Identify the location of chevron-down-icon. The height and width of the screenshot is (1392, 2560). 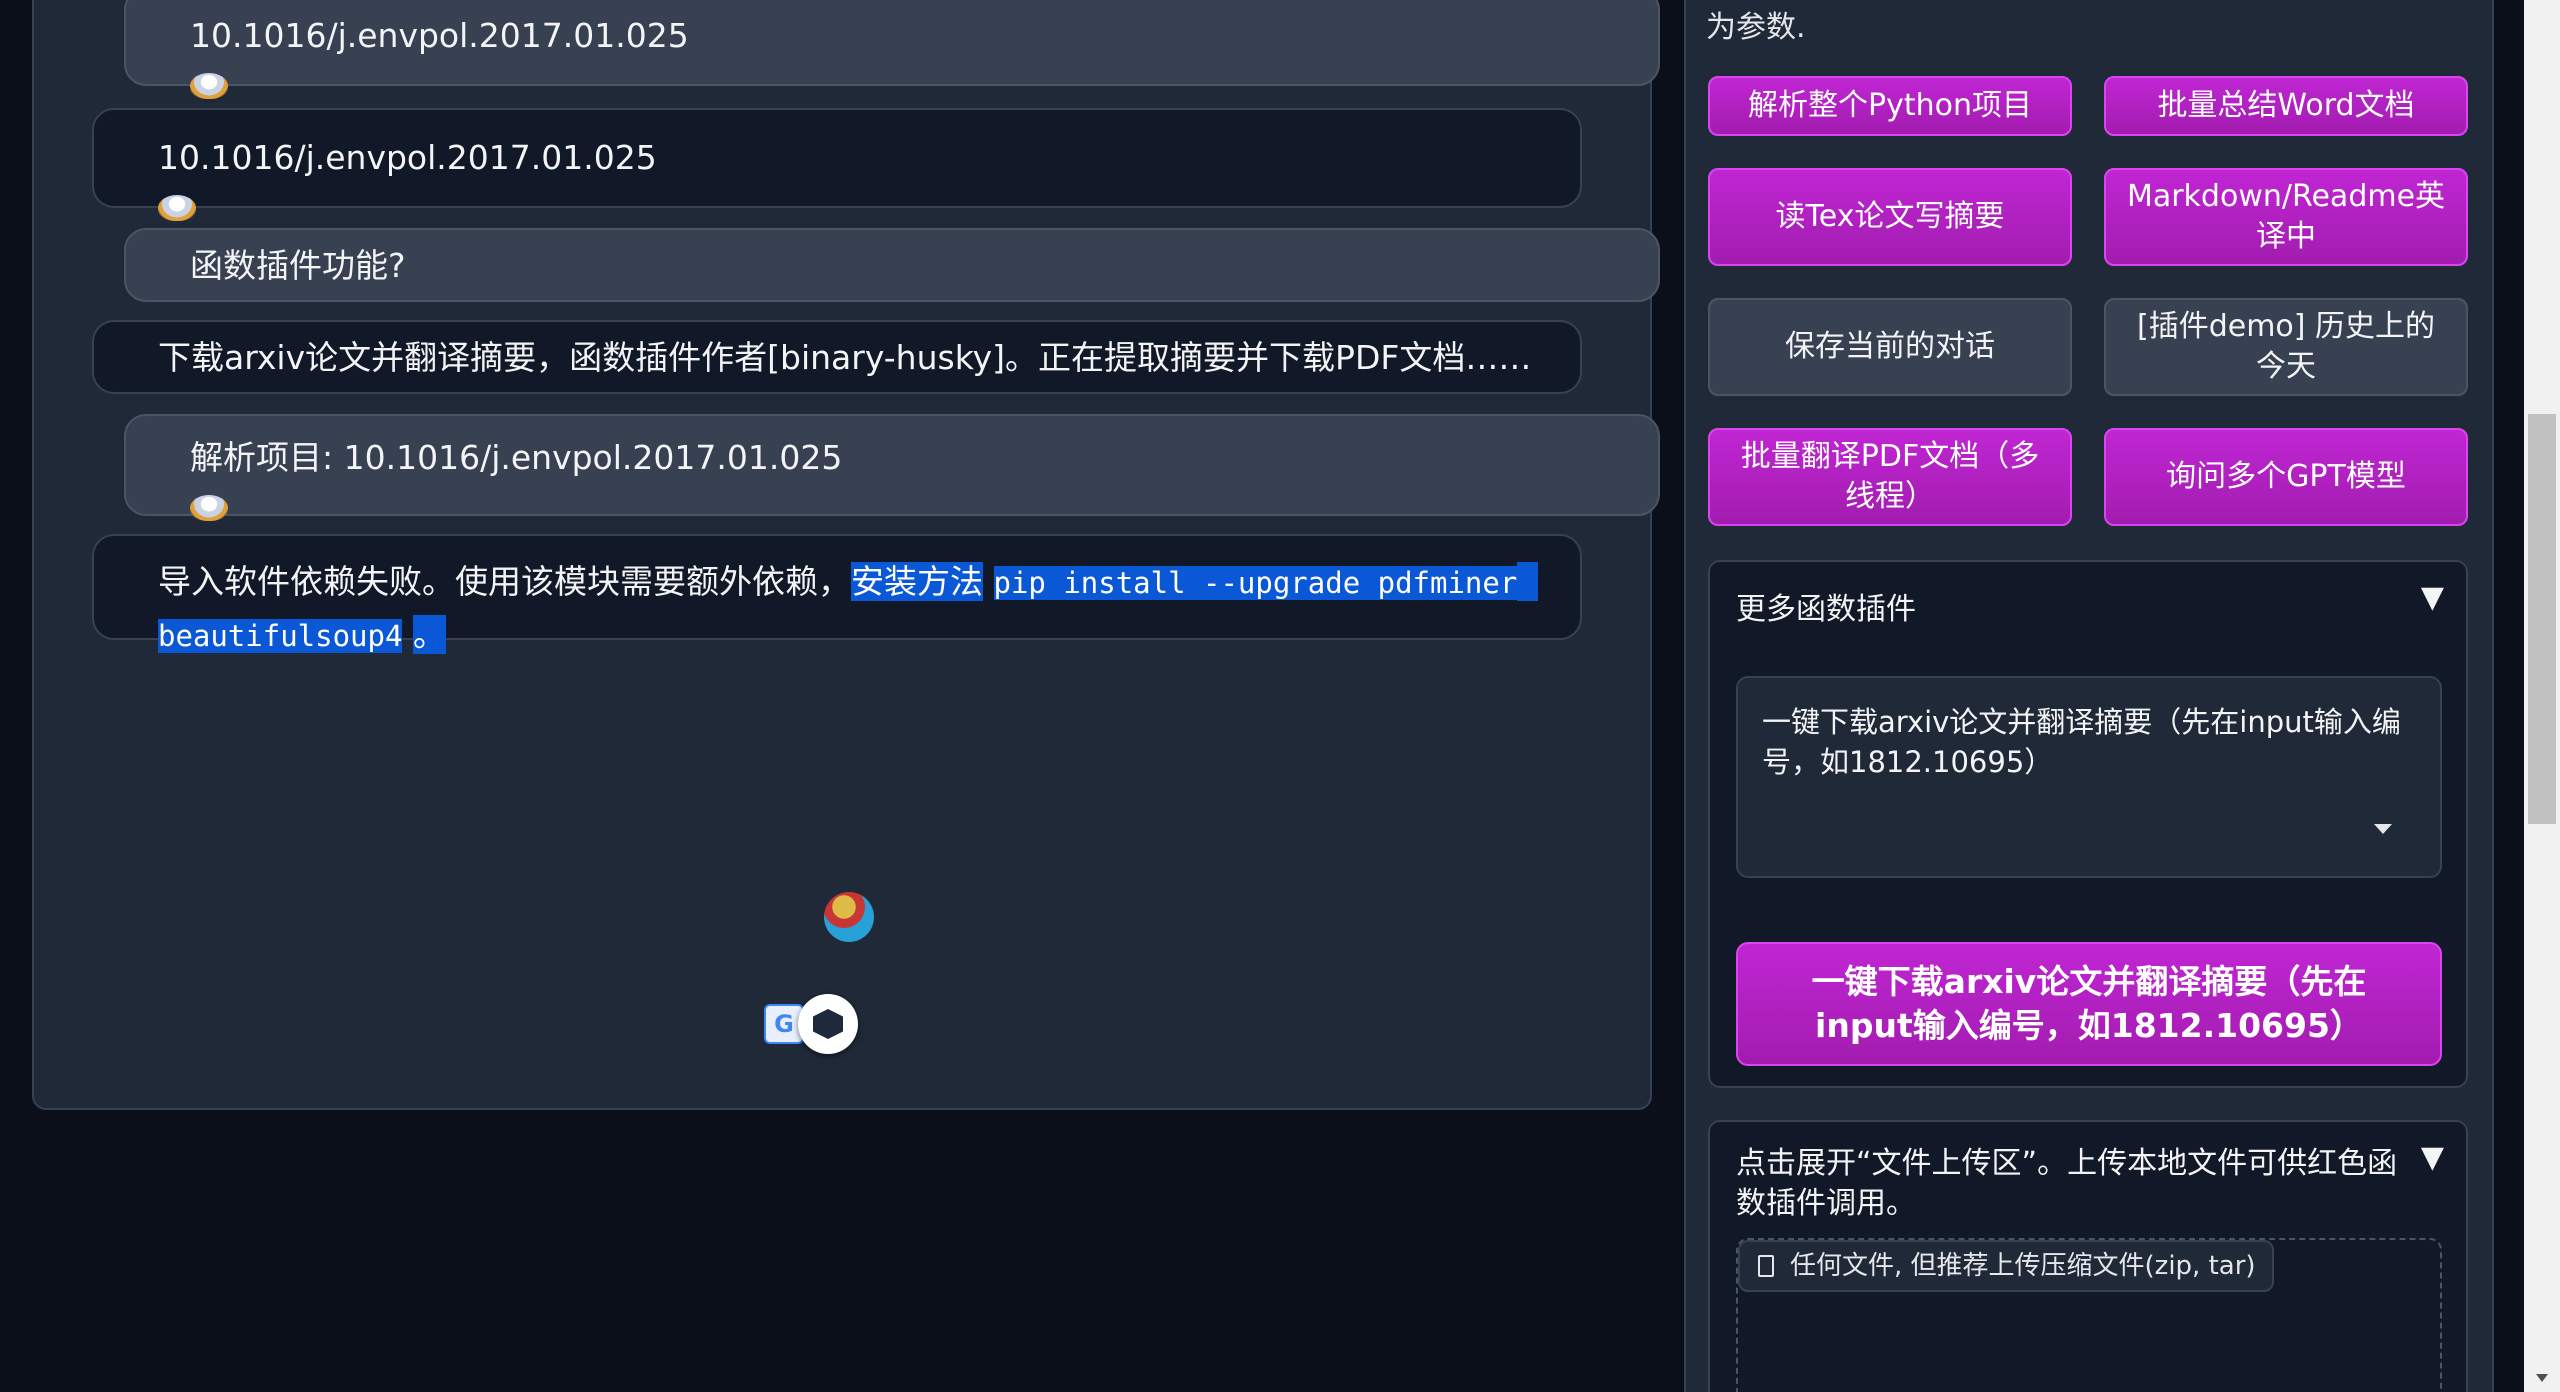
(2383, 829).